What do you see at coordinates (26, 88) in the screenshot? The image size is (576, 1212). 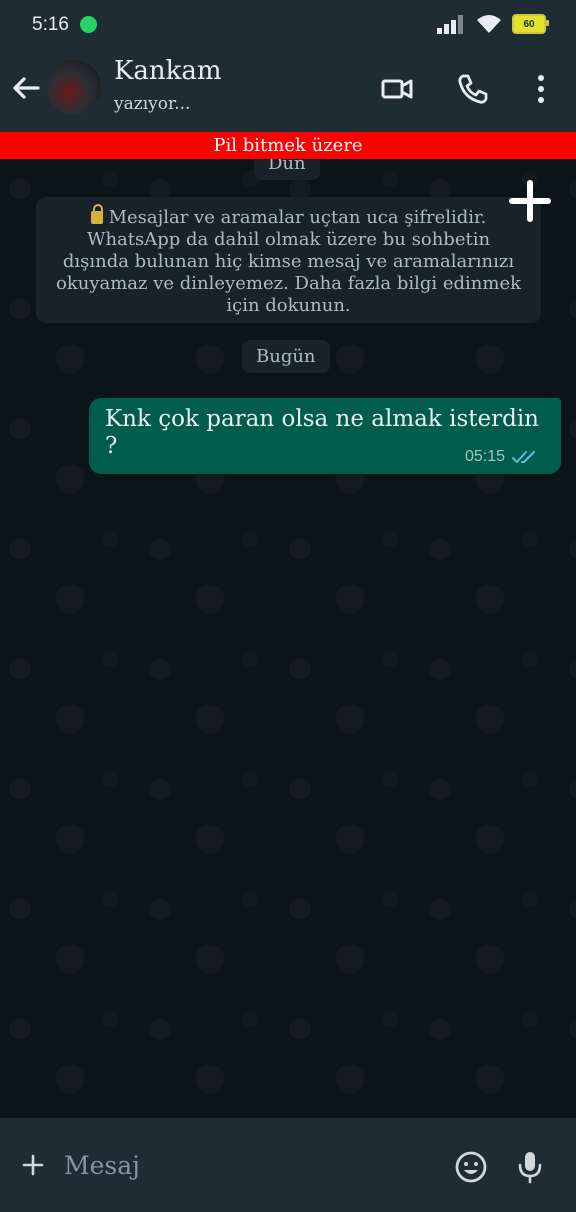 I see `back-arrow-icon` at bounding box center [26, 88].